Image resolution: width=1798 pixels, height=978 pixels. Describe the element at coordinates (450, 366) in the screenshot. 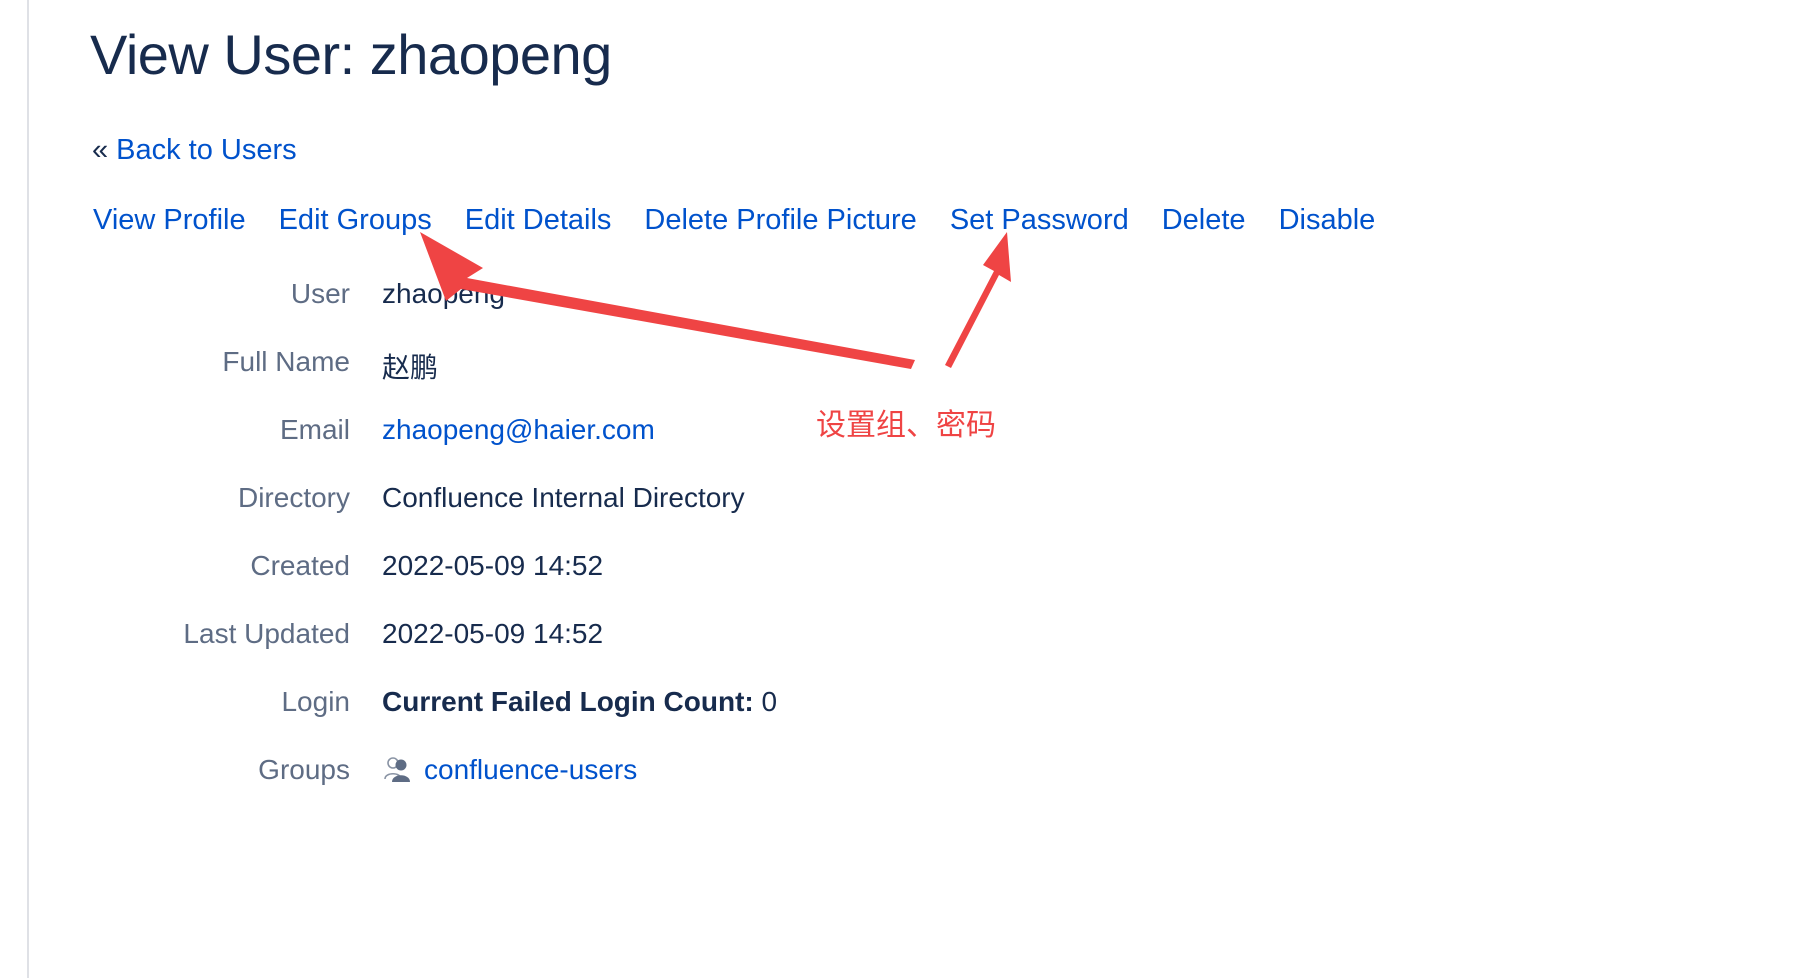

I see `detail-row-full-name: Full Name 赵鹏` at that location.